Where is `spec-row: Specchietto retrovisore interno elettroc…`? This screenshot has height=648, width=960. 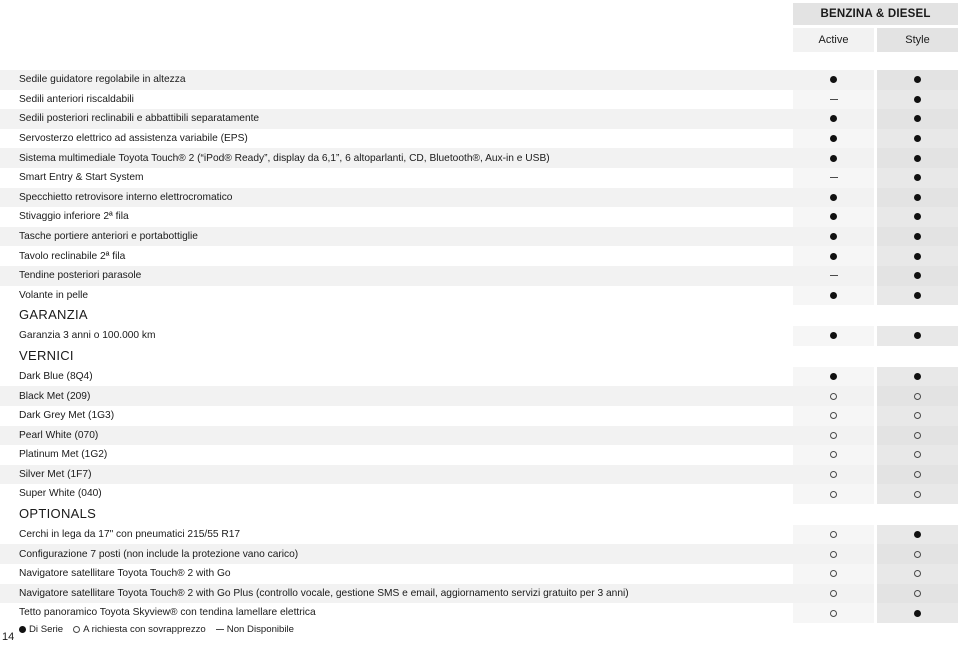 spec-row: Specchietto retrovisore interno elettroc… is located at coordinates (480, 197).